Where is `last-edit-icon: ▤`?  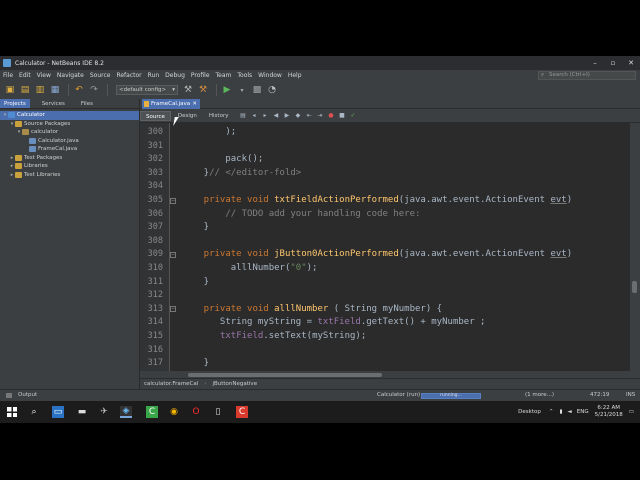 last-edit-icon: ▤ is located at coordinates (242, 115).